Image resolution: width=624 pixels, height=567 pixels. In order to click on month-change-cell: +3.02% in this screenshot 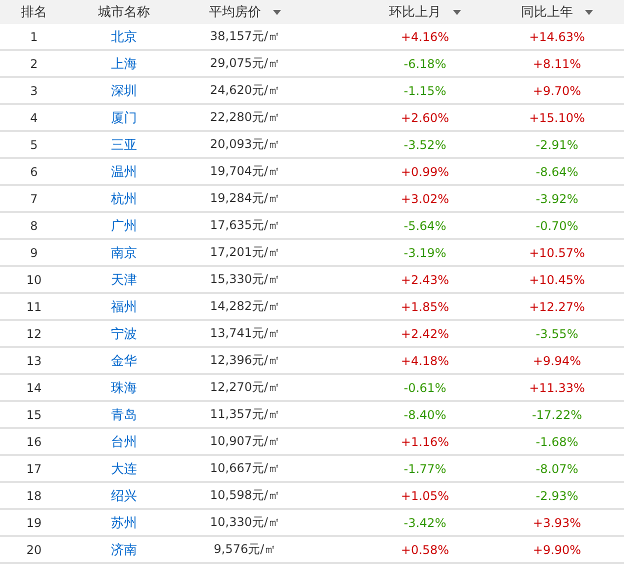, I will do `click(425, 199)`.